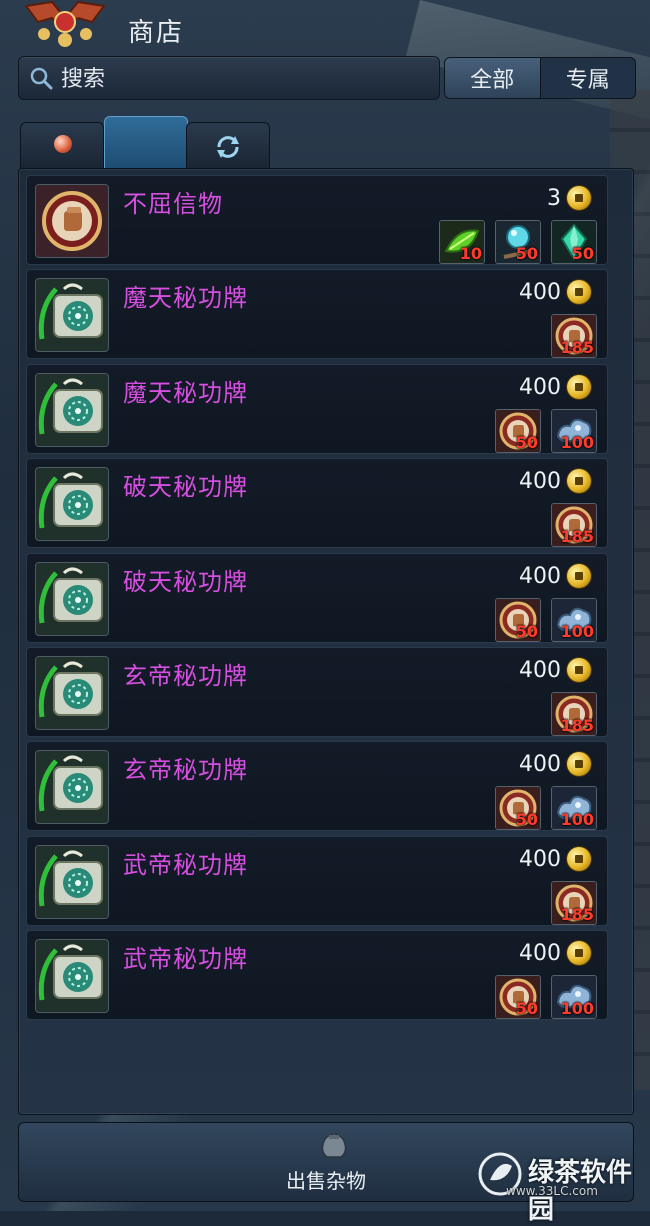 This screenshot has height=1226, width=650. I want to click on shop-item-row: 武帝秘功牌 400 50 100, so click(317, 975).